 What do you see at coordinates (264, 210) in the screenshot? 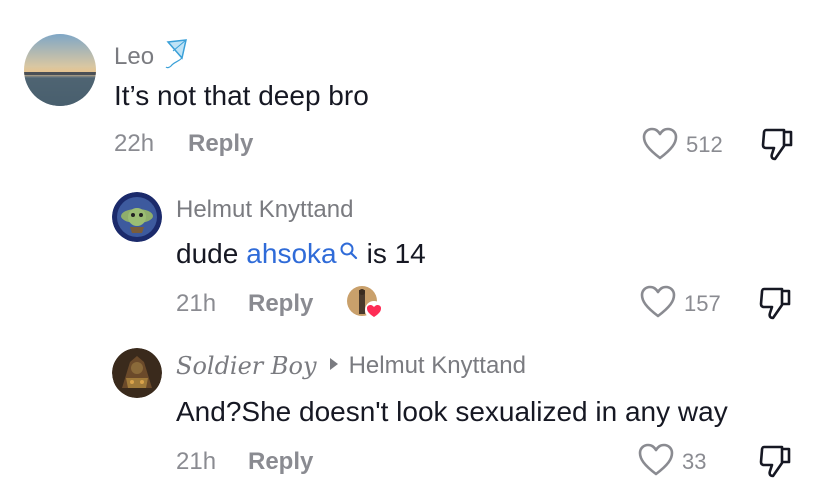
I see `comment-username: Helmut Knyttand` at bounding box center [264, 210].